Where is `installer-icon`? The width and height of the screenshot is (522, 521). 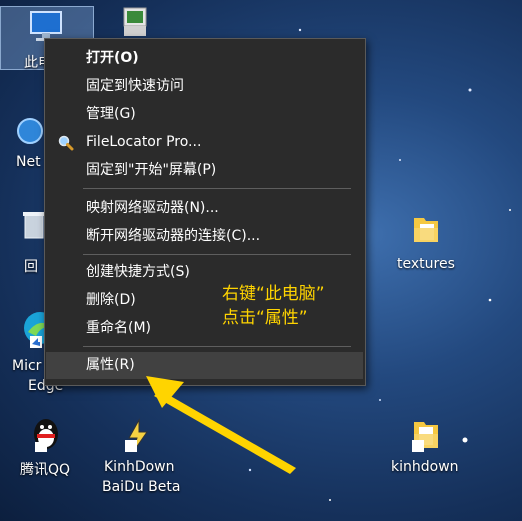
installer-icon is located at coordinates (135, 21).